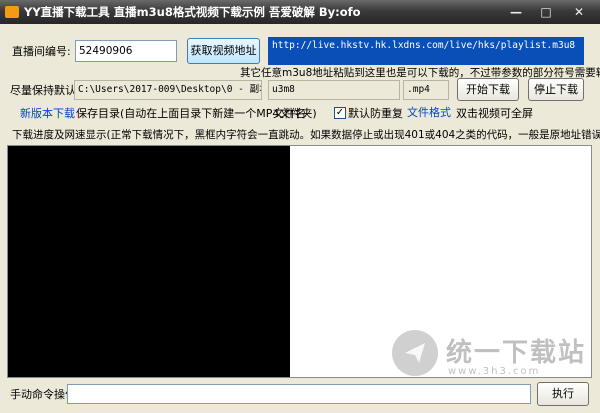 This screenshot has width=600, height=413. I want to click on room-number-label: 直播间编号:, so click(41, 51).